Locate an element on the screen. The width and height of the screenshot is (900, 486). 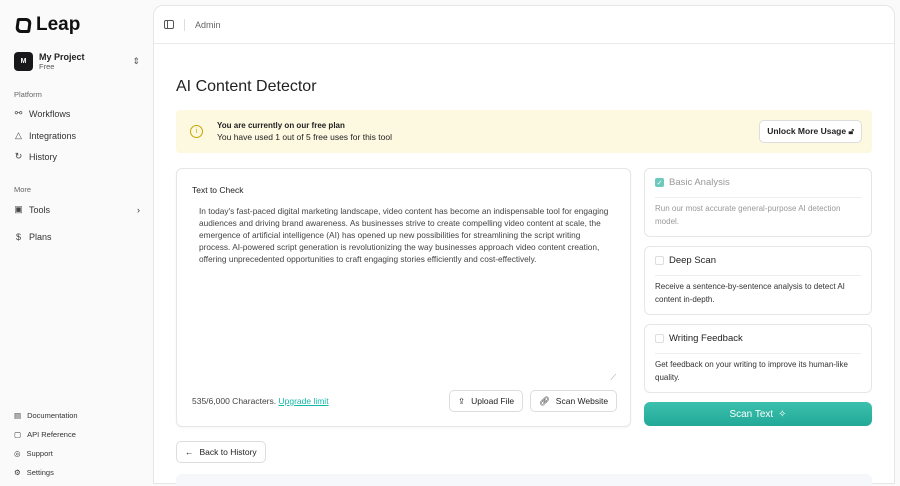
upload-file-button: ⇪ Upload File is located at coordinates (486, 401).